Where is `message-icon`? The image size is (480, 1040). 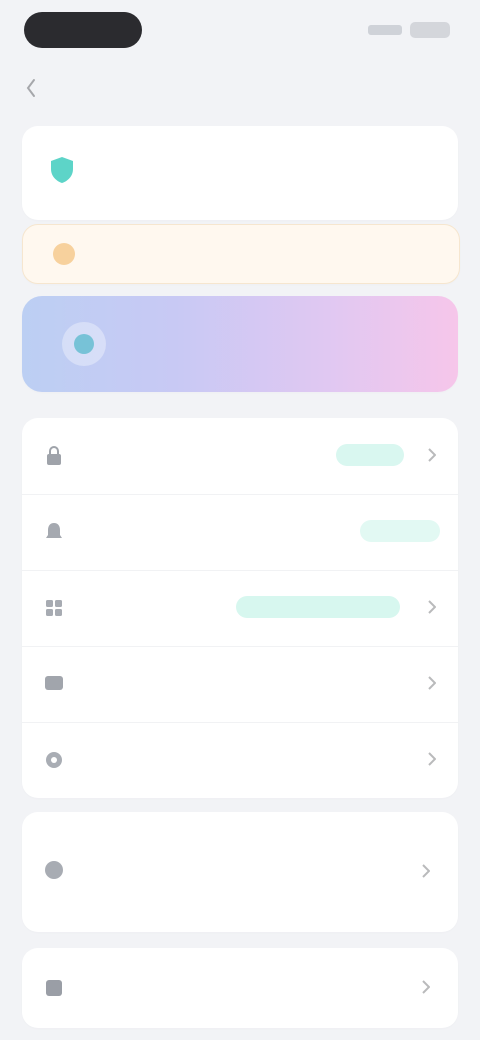 message-icon is located at coordinates (54, 683).